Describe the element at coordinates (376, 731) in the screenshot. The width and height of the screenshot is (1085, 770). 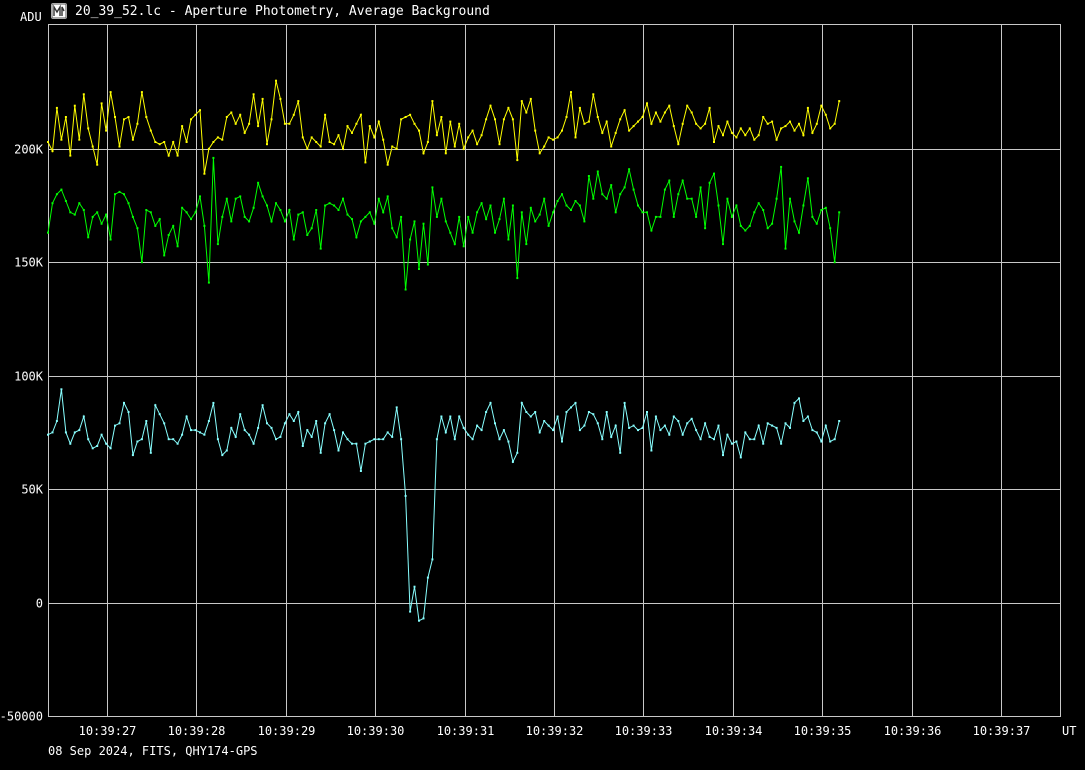
I see `x-tick-label: 10:39:30` at that location.